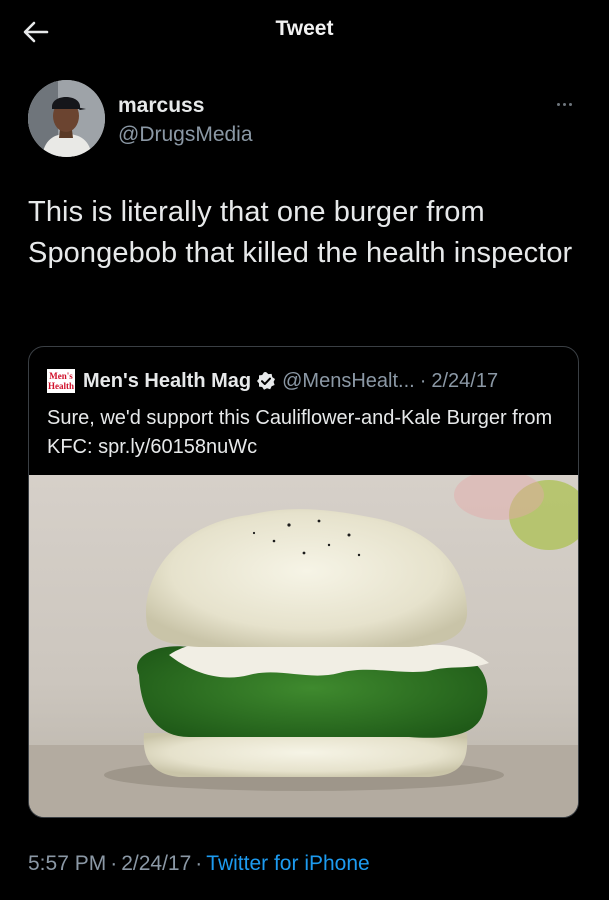 The height and width of the screenshot is (900, 609). Describe the element at coordinates (185, 135) in the screenshot. I see `author-handle: @DrugsMedia` at that location.